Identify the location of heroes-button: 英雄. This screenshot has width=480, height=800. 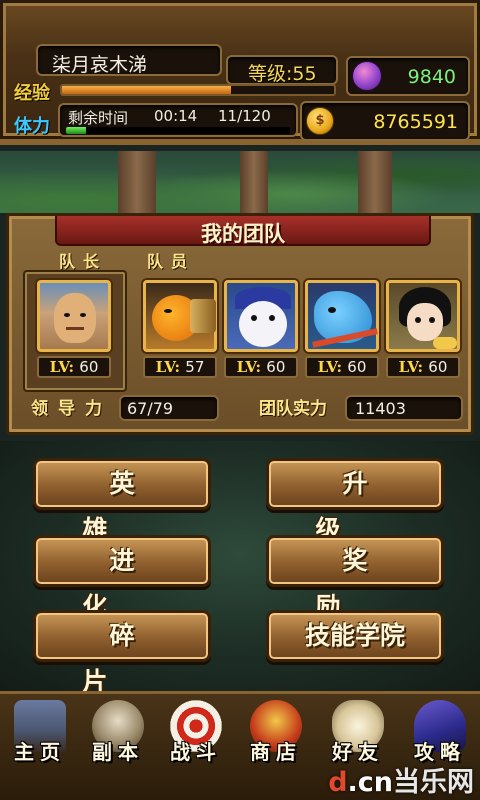
(122, 501).